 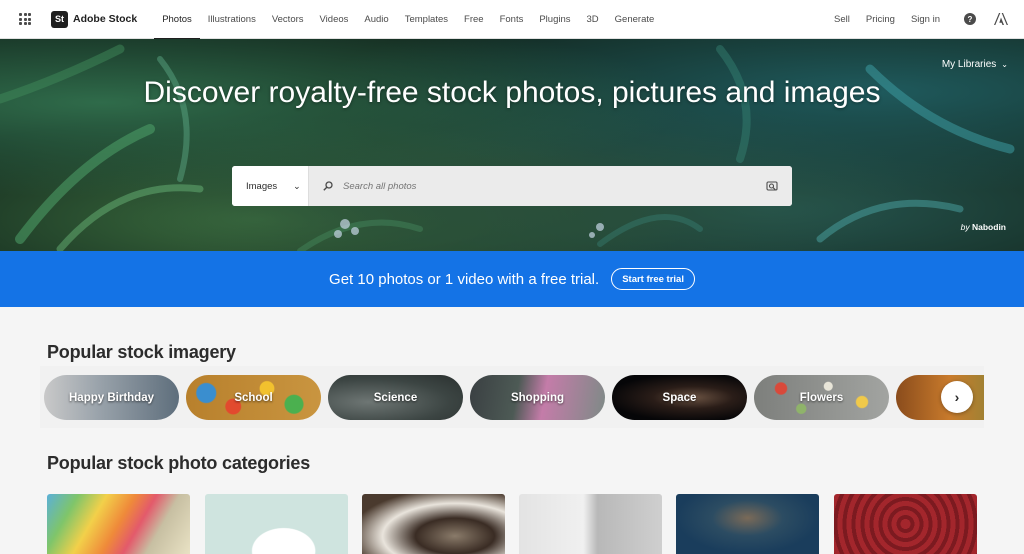 I want to click on search-type-value: Images, so click(x=262, y=186).